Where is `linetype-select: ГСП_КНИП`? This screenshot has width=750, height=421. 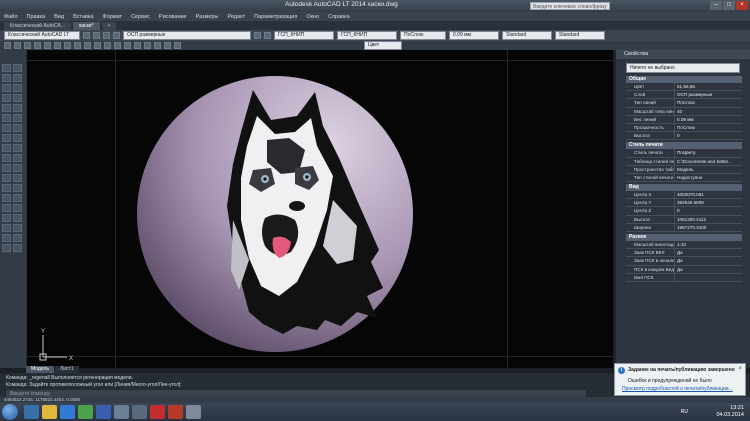 linetype-select: ГСП_КНИП is located at coordinates (367, 35).